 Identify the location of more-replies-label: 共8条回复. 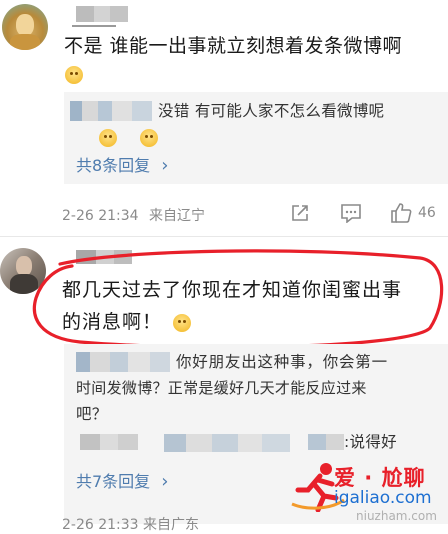
(113, 165).